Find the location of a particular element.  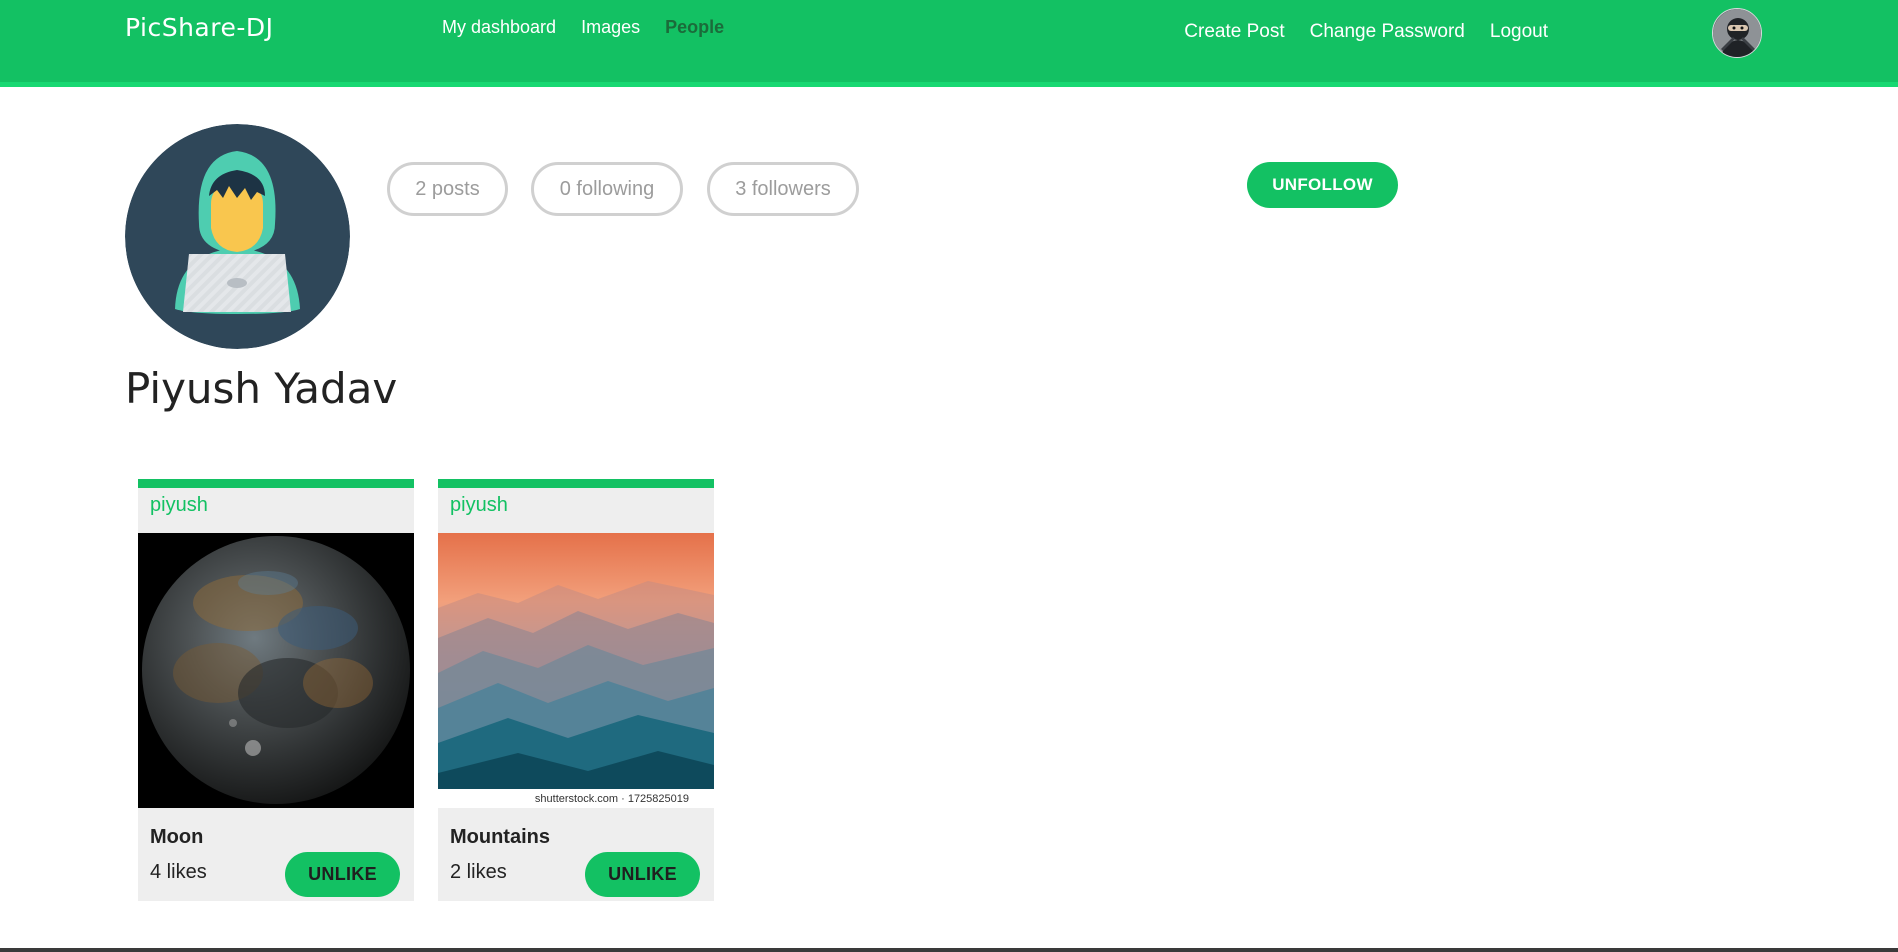

moon-photo-image is located at coordinates (276, 670).